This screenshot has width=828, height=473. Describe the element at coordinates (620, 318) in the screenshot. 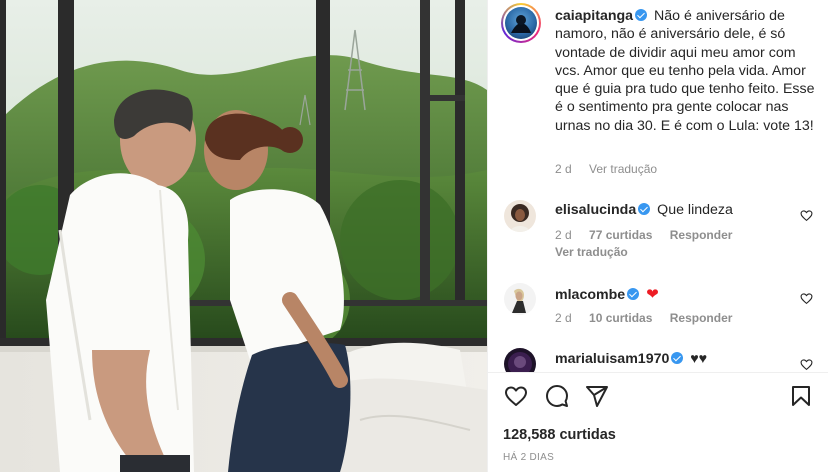

I see `comment-likes-count: 10 curtidas` at that location.